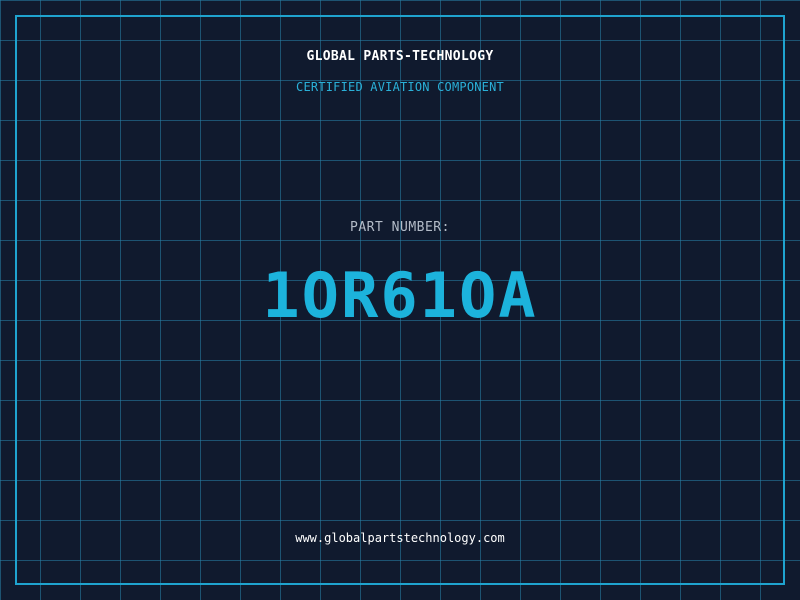 This screenshot has height=600, width=800. I want to click on brand-name: GLOBAL PARTS-TECHNOLOGY, so click(400, 56).